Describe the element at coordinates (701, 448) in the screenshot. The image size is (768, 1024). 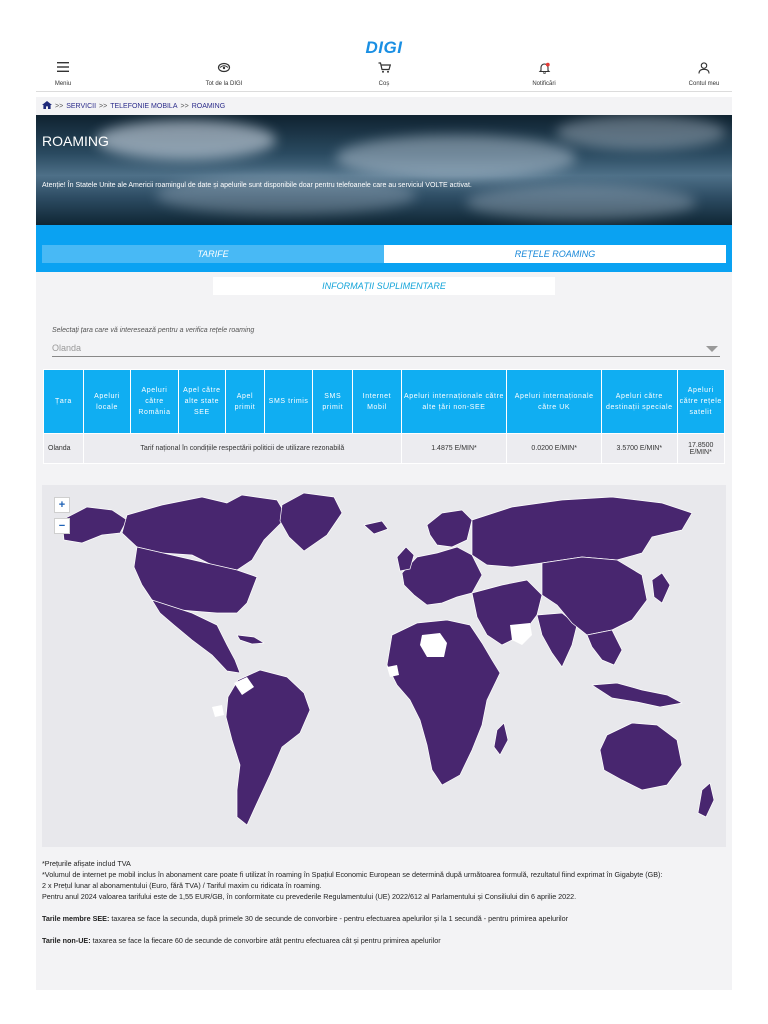
I see `cell-satellite: 17.8500 E/MIN*` at that location.